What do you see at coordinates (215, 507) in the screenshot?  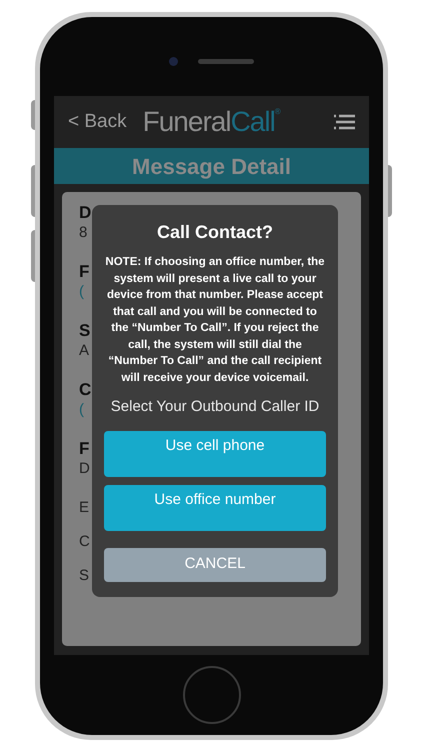 I see `option-button: Use office number` at bounding box center [215, 507].